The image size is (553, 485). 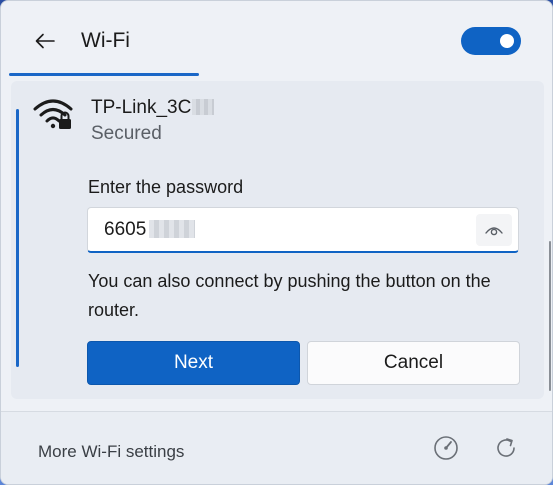 I want to click on password-value: 6605, so click(x=150, y=230).